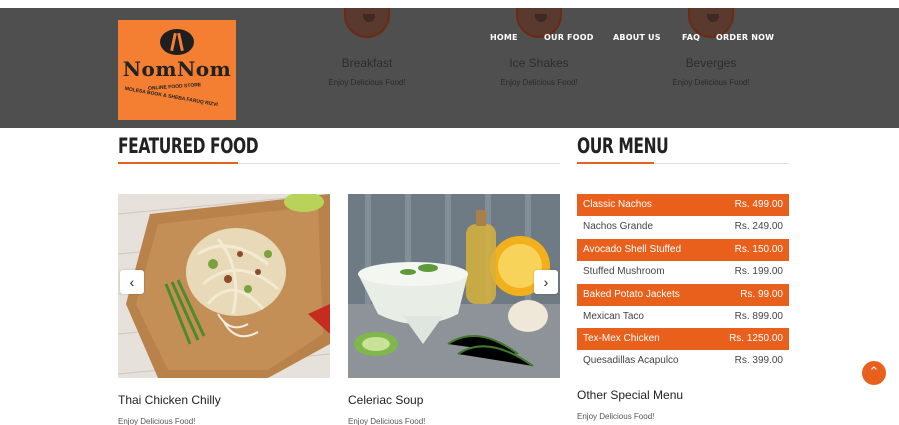  I want to click on menu-item-name: Baked Potato Jackets, so click(631, 294).